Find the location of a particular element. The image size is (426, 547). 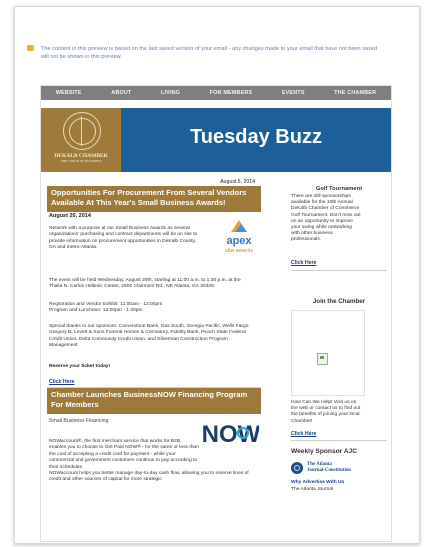

logo-text: DEKALB CHAMBER THE VOICE OF BUSINESS is located at coordinates (81, 158).